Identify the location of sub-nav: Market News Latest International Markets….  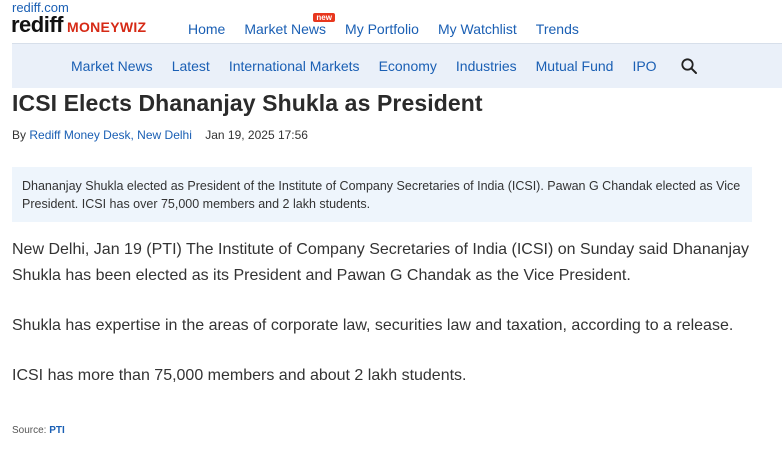
(397, 65).